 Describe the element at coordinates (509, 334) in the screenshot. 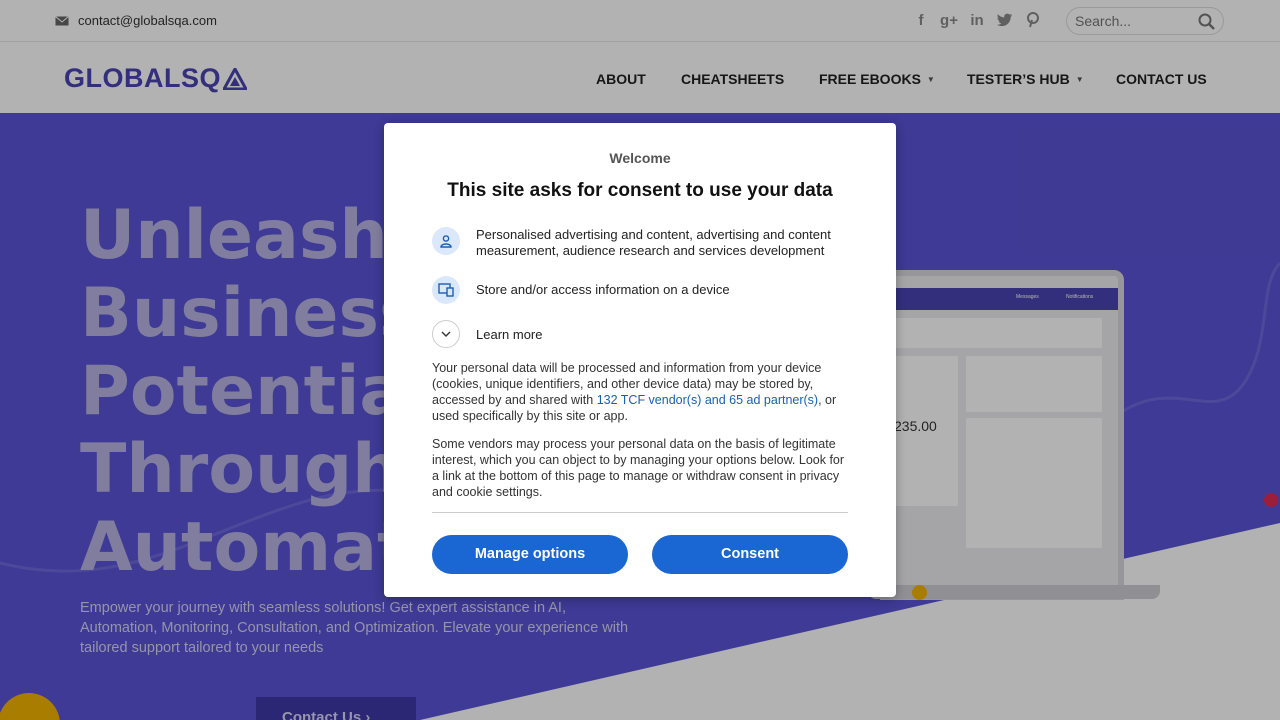

I see `learn-more-label: Learn more` at that location.